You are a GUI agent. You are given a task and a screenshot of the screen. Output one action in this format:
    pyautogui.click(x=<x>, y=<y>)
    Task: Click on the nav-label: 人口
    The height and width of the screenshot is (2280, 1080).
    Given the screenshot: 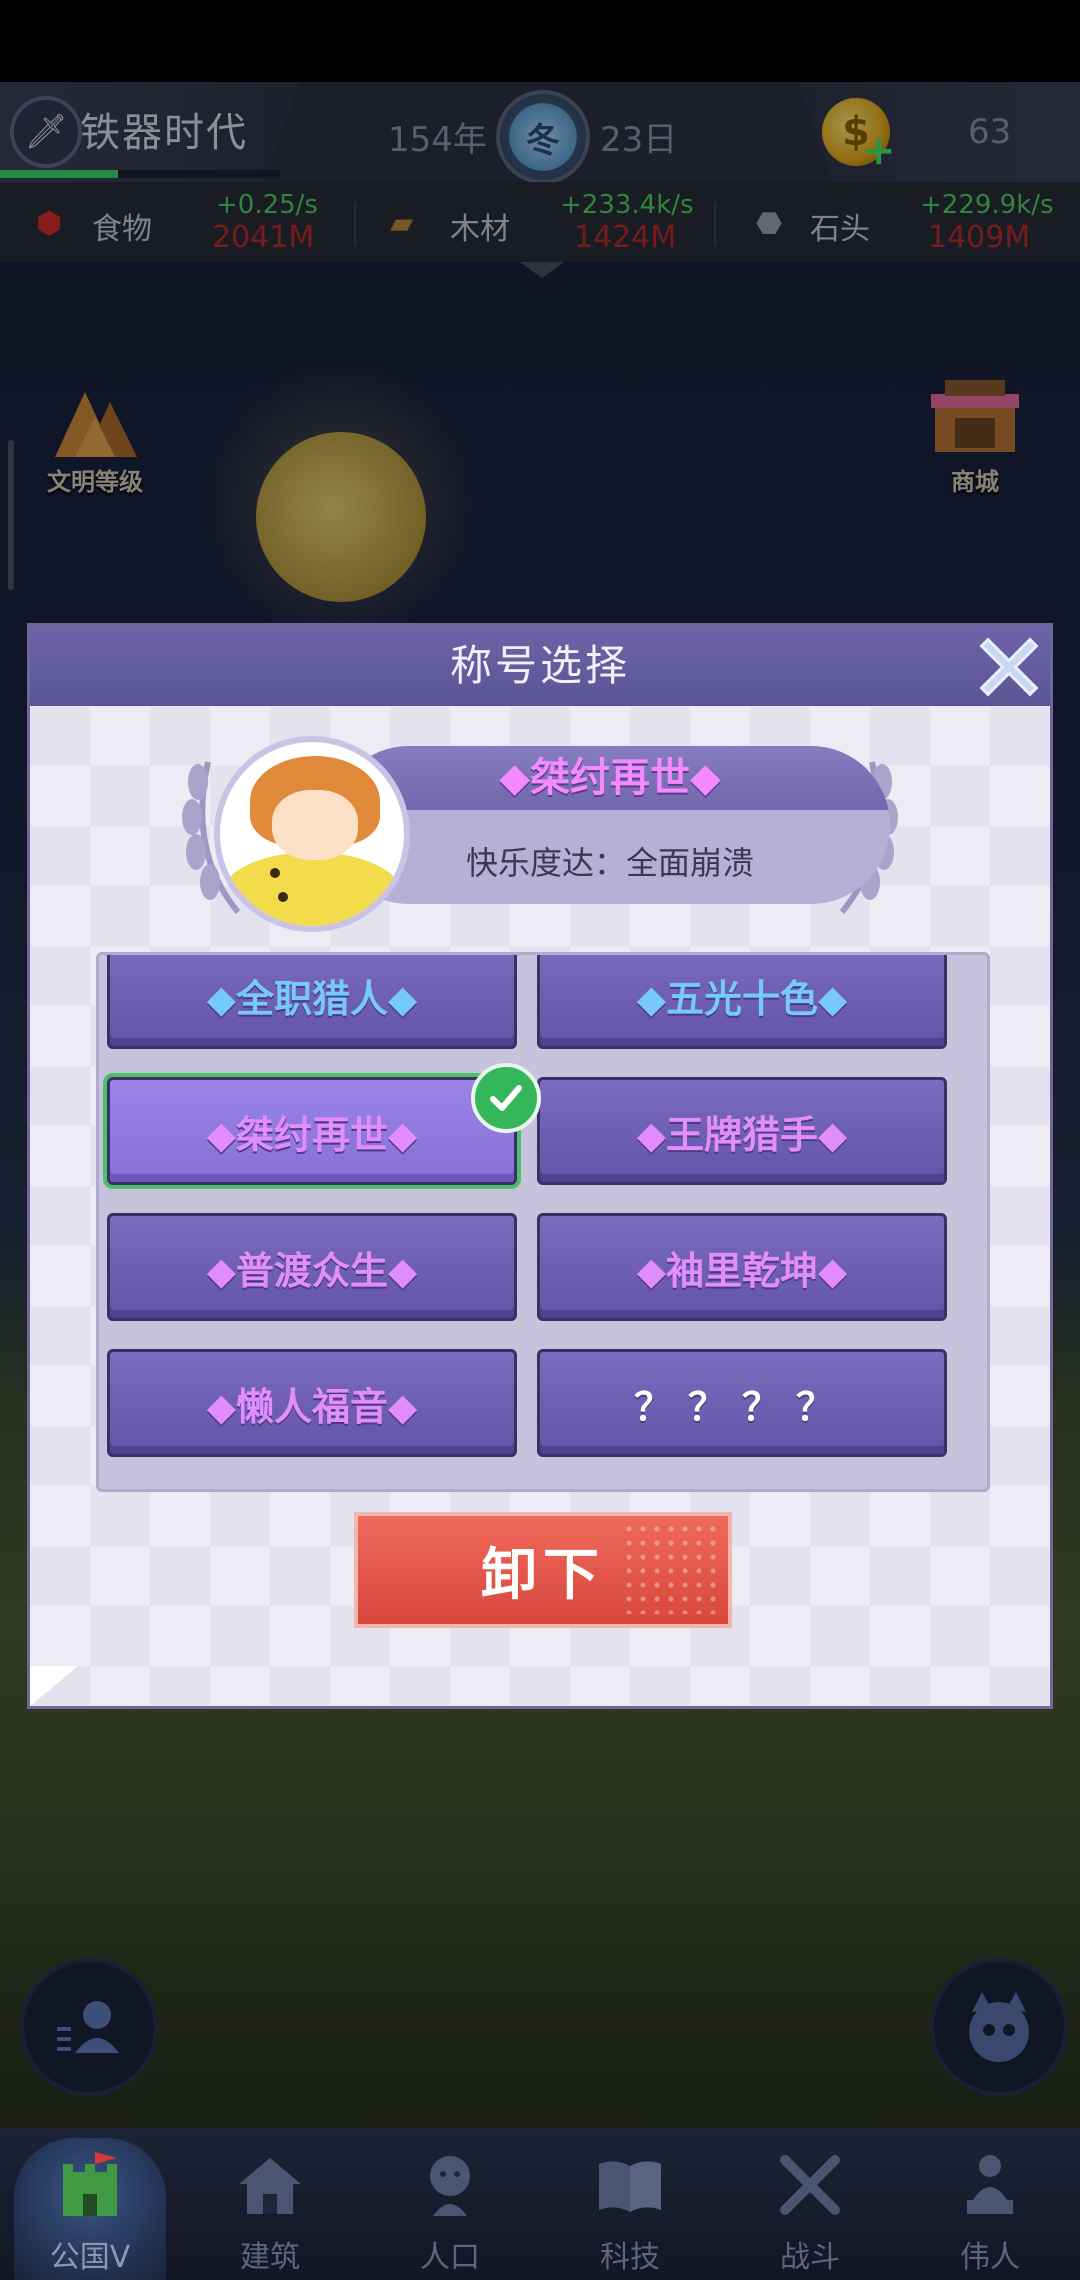 What is the action you would take?
    pyautogui.click(x=450, y=2257)
    